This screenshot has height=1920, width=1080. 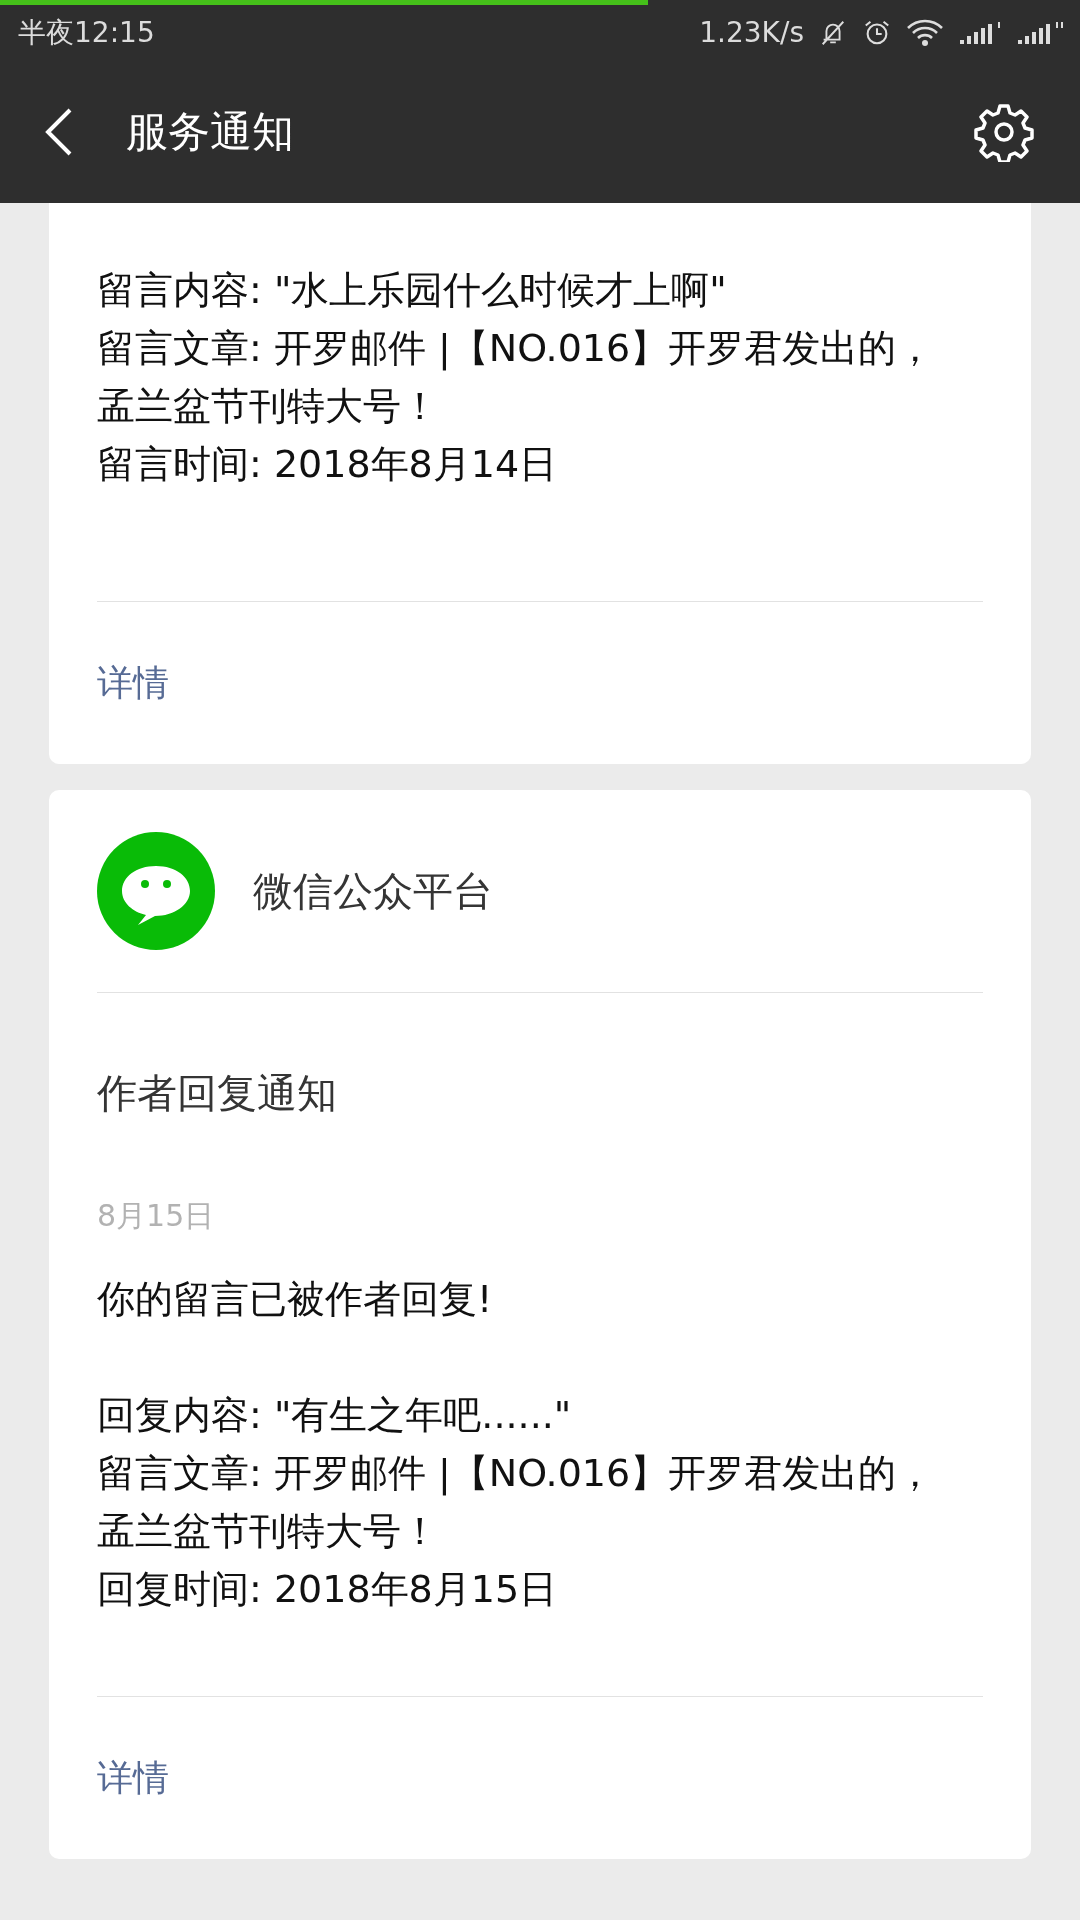 I want to click on notification-date: 8月15日, so click(x=156, y=1216).